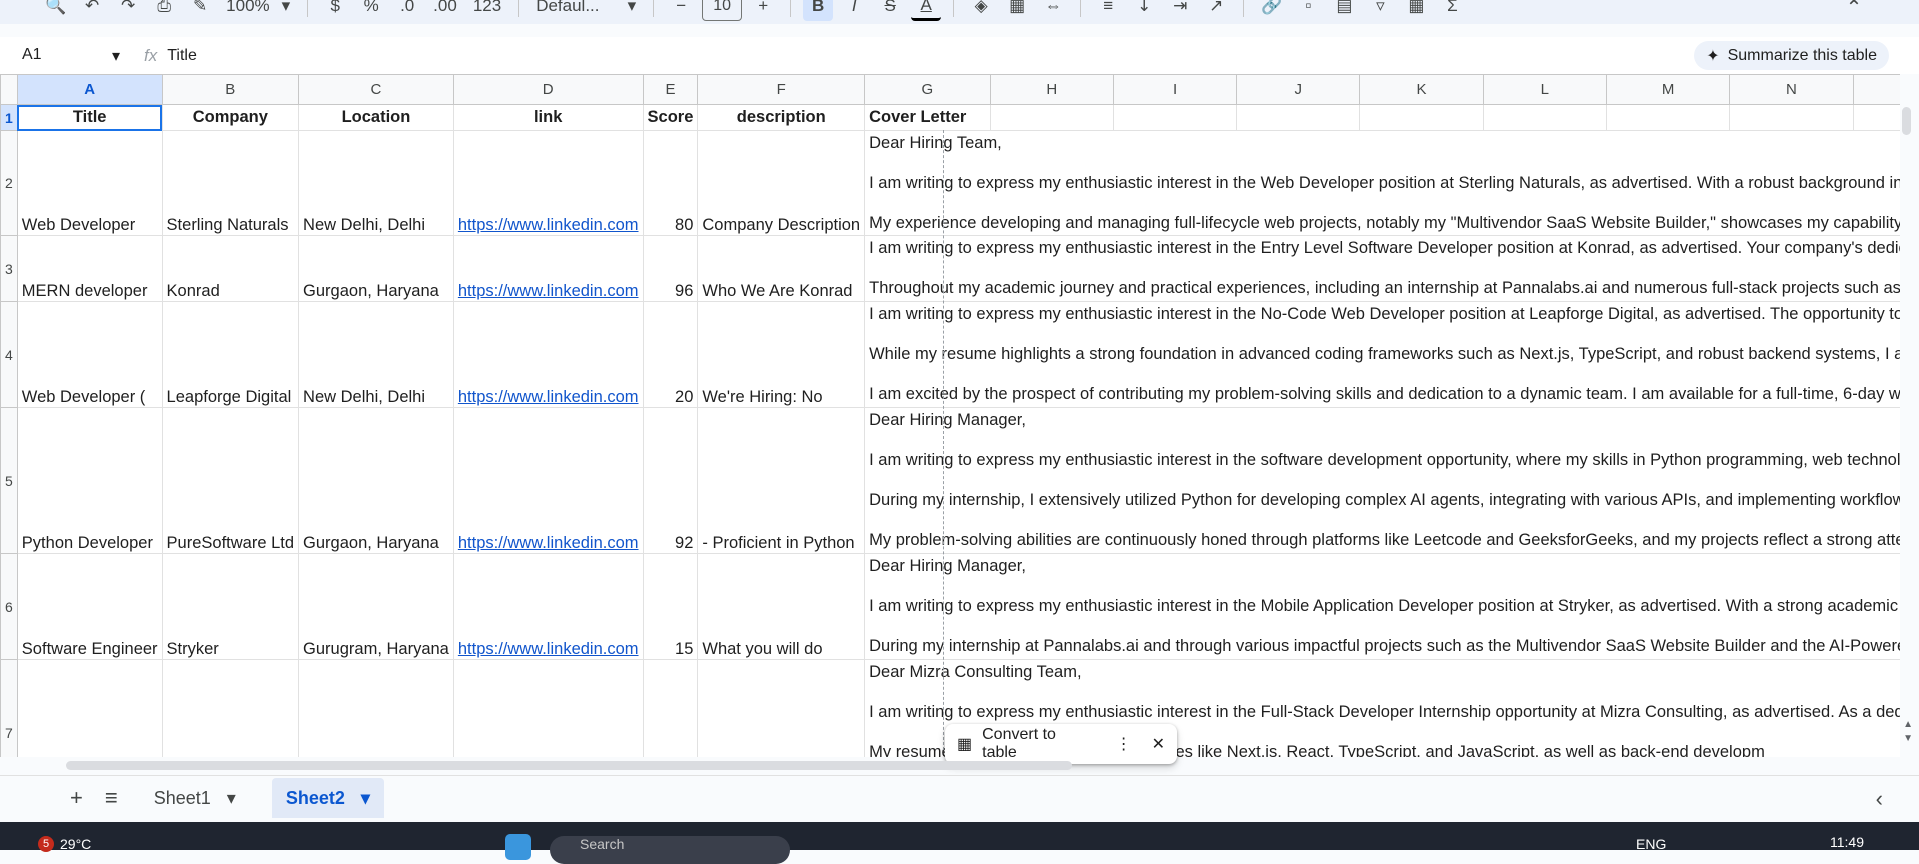  What do you see at coordinates (182, 56) in the screenshot?
I see `formula-input: Title` at bounding box center [182, 56].